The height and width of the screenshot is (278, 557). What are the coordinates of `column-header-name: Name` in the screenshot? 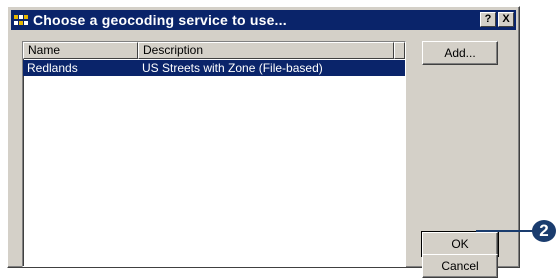 It's located at (80, 50).